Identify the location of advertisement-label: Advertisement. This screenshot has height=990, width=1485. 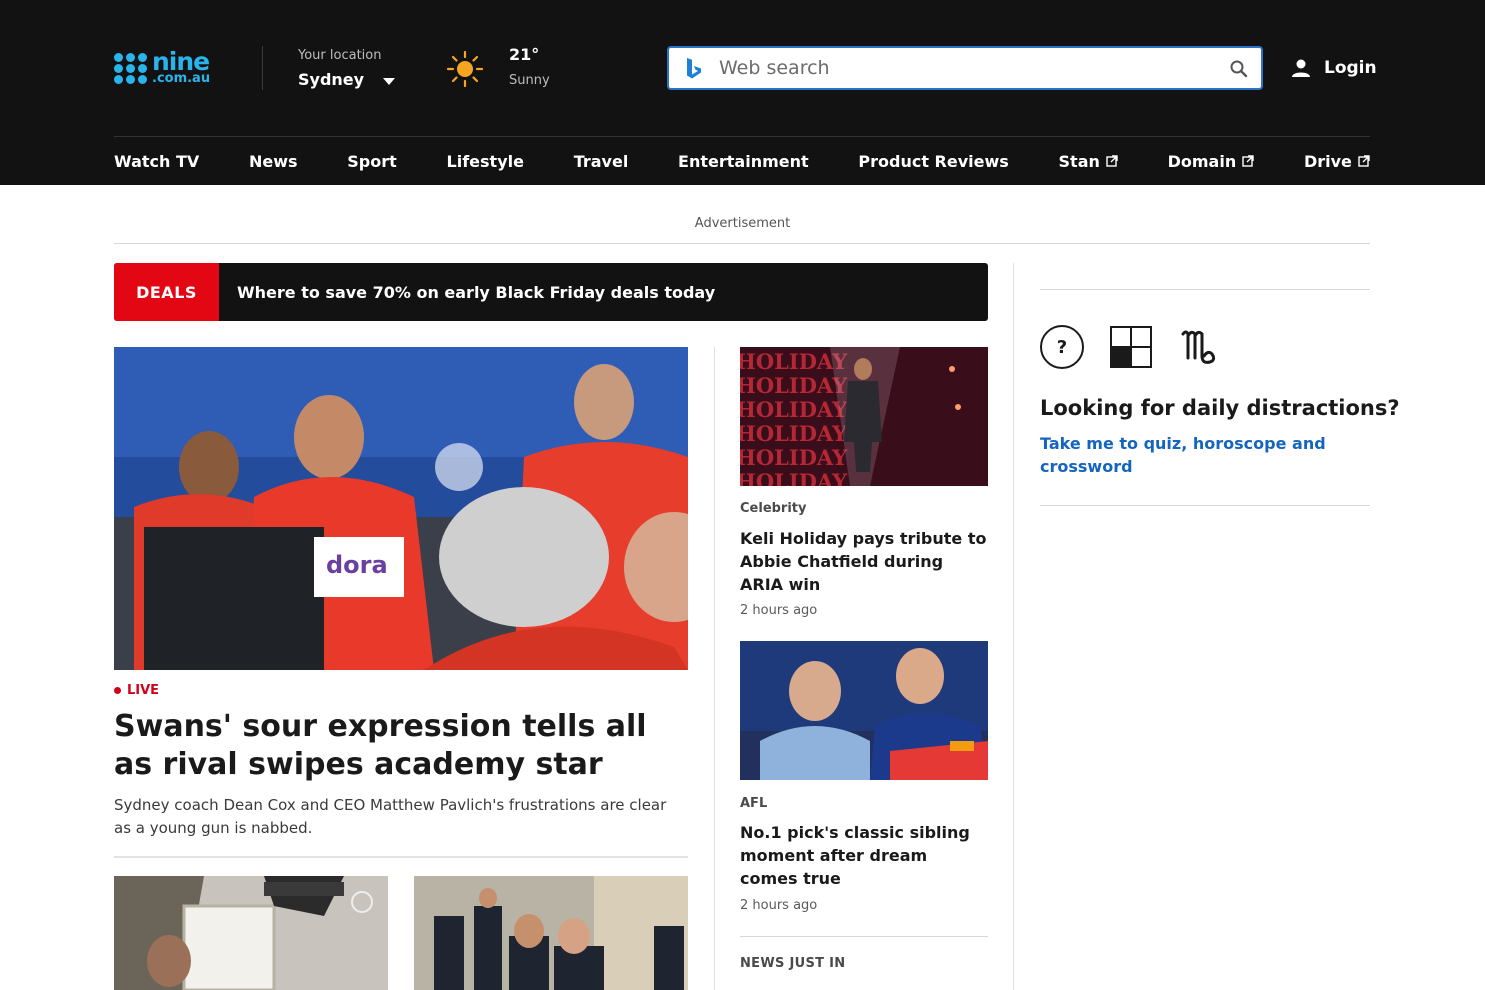
(742, 223).